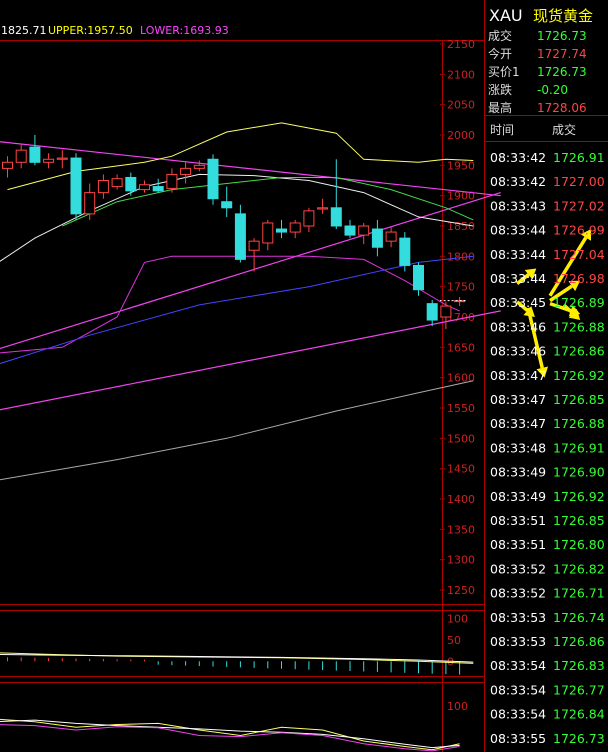  What do you see at coordinates (237, 643) in the screenshot?
I see `volume-panel: 100500` at bounding box center [237, 643].